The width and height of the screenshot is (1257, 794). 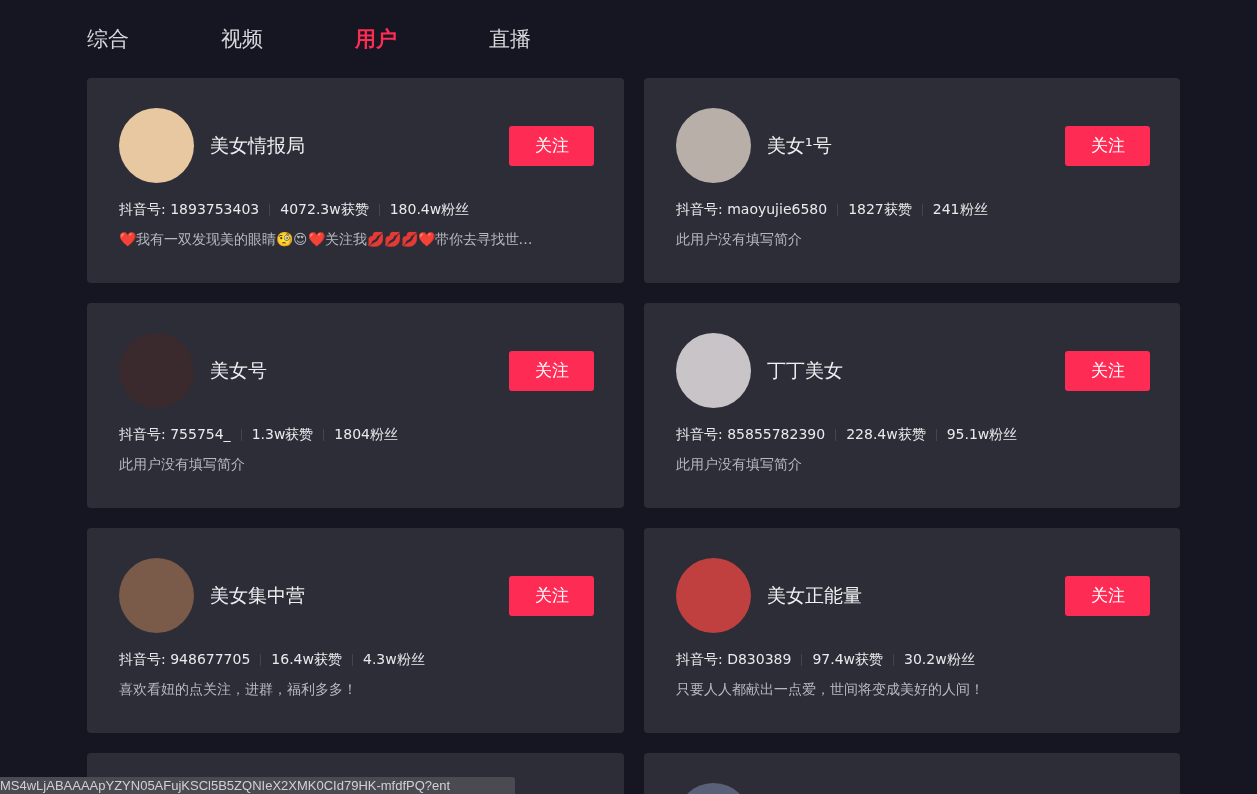 What do you see at coordinates (324, 210) in the screenshot?
I see `likes-count: 4072.3w获赞` at bounding box center [324, 210].